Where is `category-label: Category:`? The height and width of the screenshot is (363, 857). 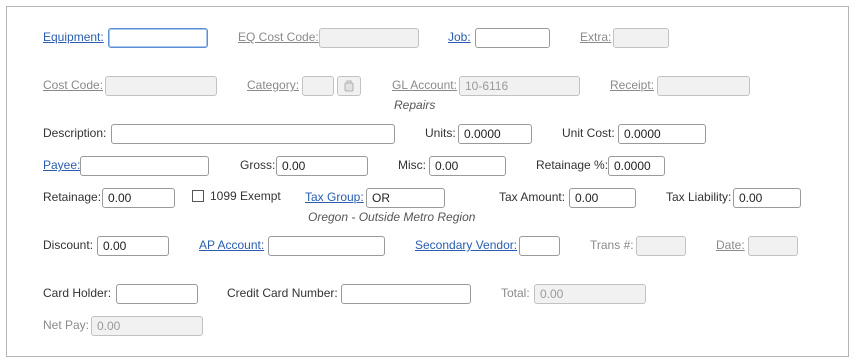
category-label: Category: is located at coordinates (273, 85).